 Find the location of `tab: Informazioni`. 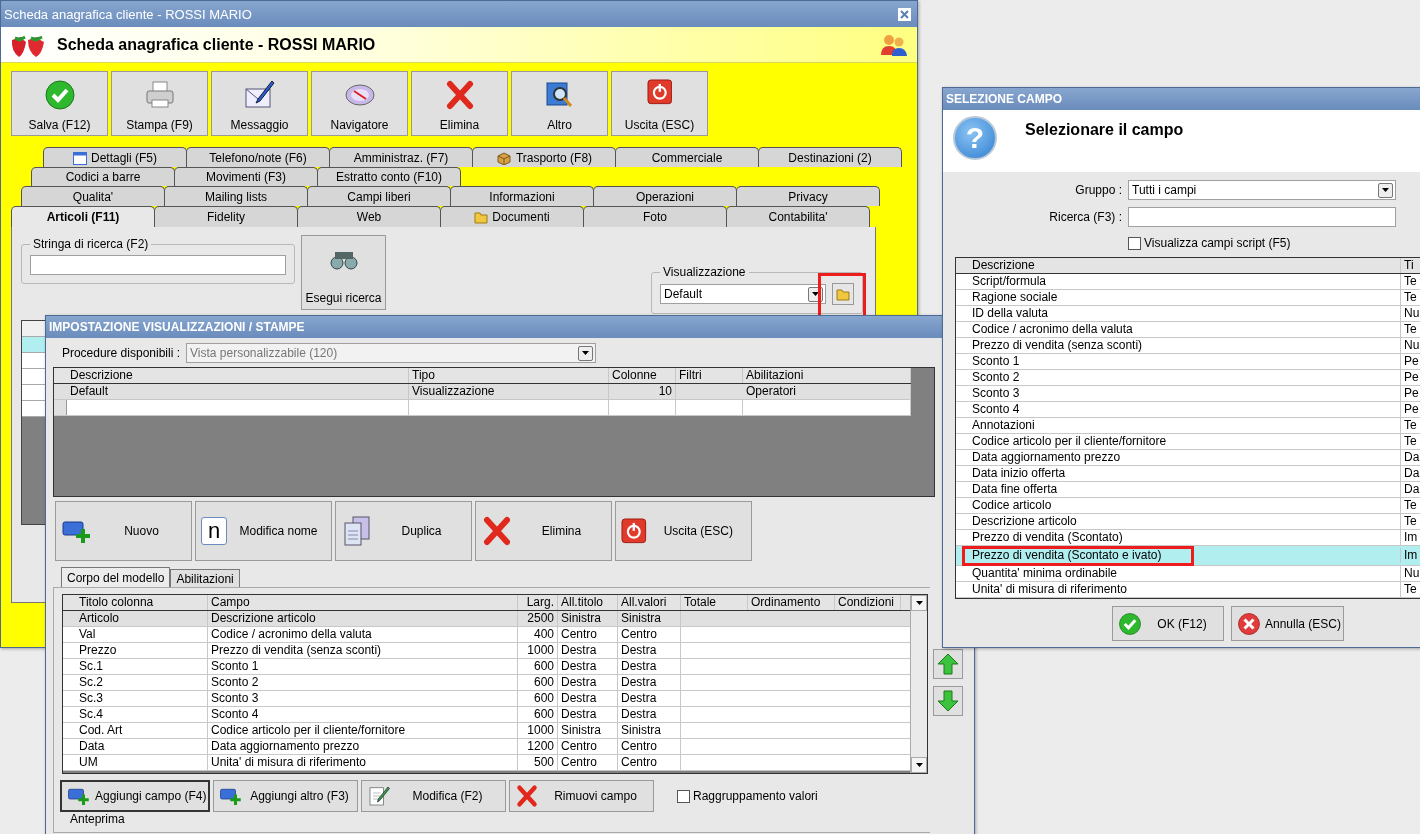

tab: Informazioni is located at coordinates (522, 196).